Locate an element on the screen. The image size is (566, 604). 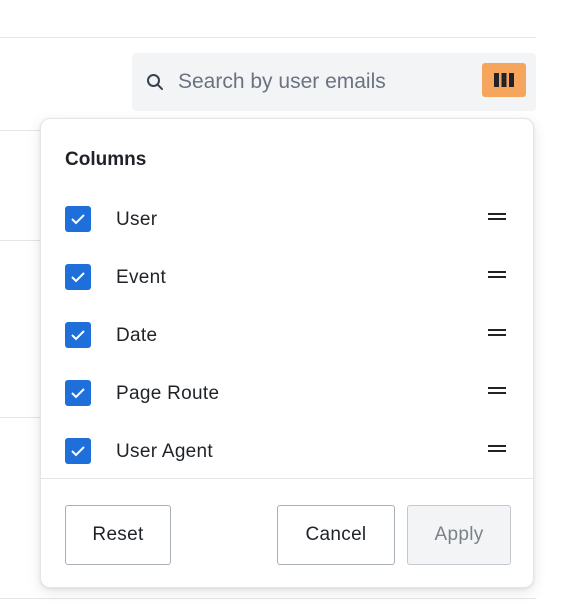
column-checkbox-user-agent is located at coordinates (78, 451).